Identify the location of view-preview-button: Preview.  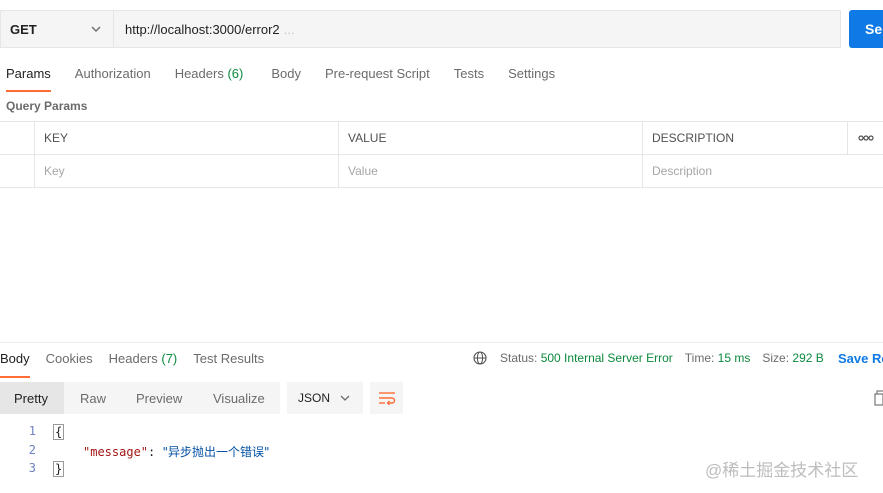
(159, 398).